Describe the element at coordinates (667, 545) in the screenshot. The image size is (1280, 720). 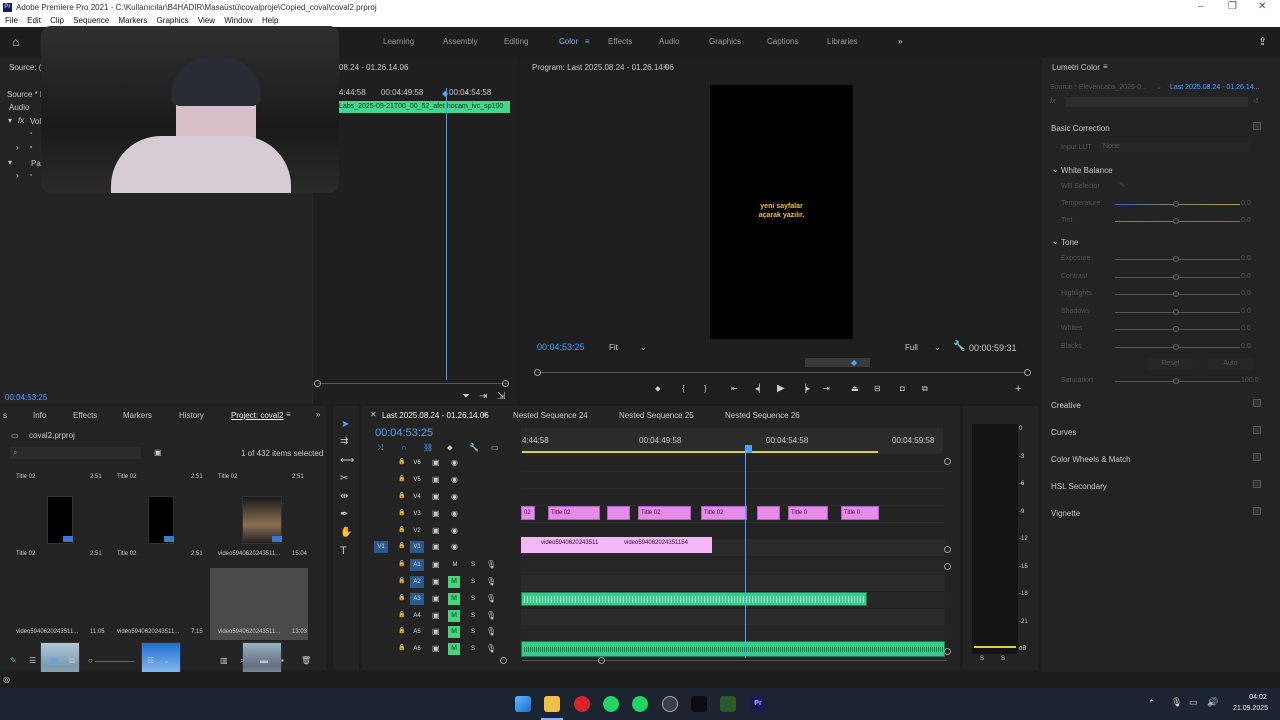
I see `v1-clip: video594062024351154` at that location.